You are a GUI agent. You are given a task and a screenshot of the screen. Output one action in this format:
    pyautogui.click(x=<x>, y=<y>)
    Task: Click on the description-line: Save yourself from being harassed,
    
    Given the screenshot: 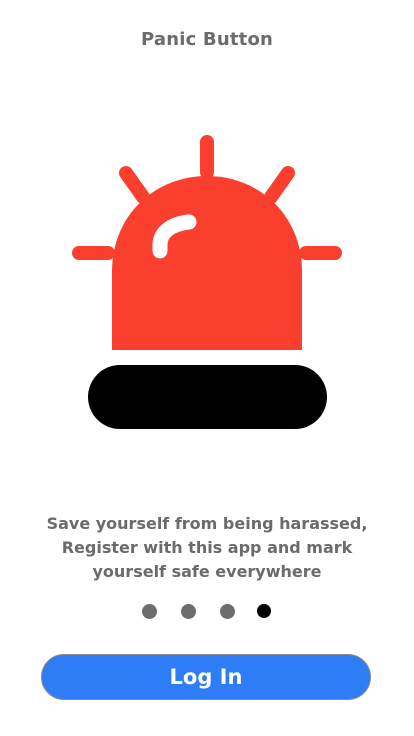 What is the action you would take?
    pyautogui.click(x=207, y=523)
    